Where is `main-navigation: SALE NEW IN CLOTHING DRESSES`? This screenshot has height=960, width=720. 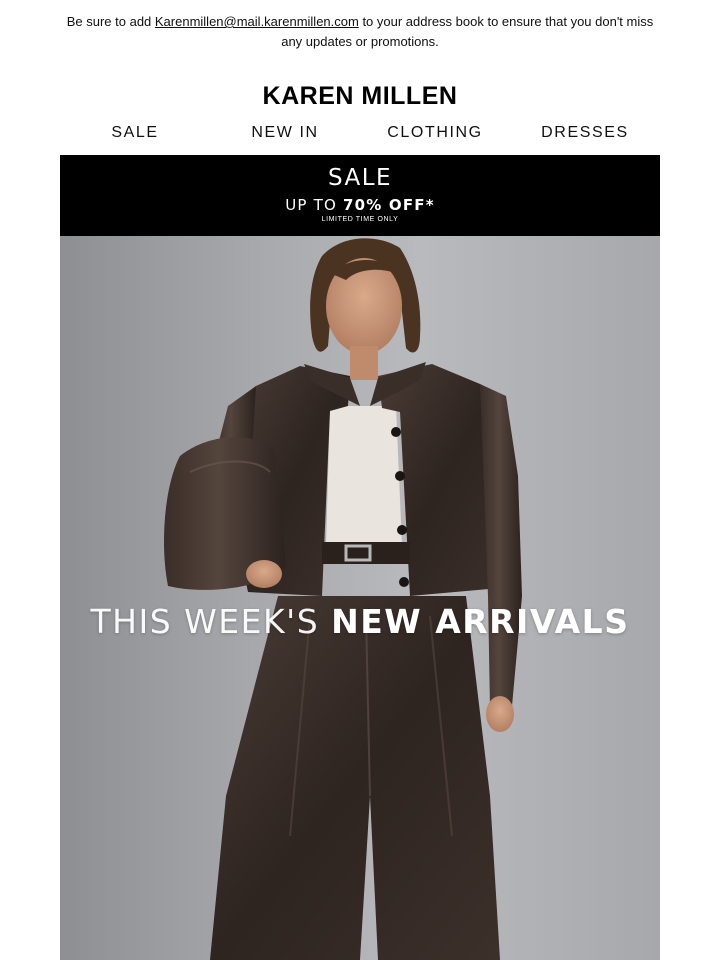
main-navigation: SALE NEW IN CLOTHING DRESSES is located at coordinates (360, 133).